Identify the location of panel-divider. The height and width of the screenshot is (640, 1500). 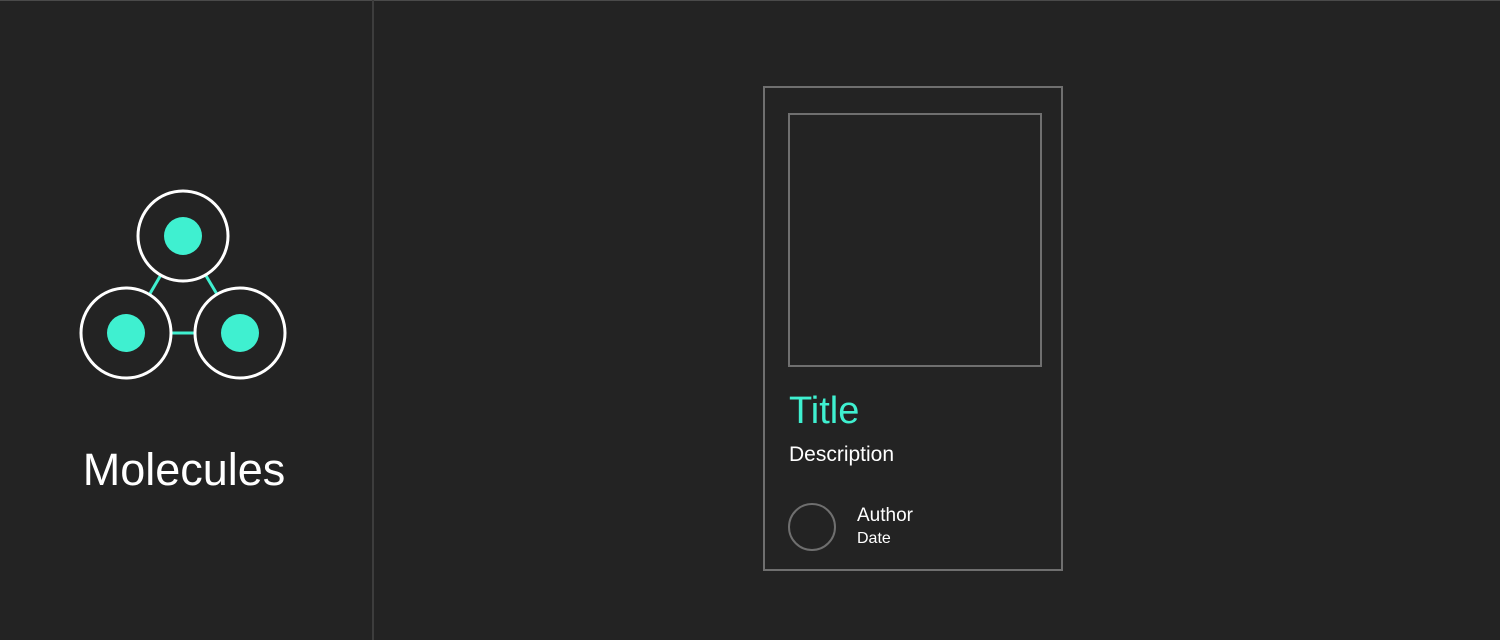
(373, 320).